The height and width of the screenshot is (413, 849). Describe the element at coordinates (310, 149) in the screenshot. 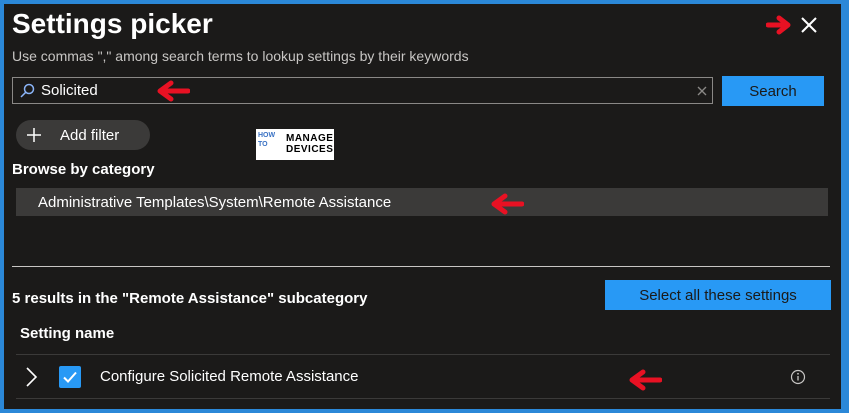

I see `logo-text-devices: DEVICES` at that location.